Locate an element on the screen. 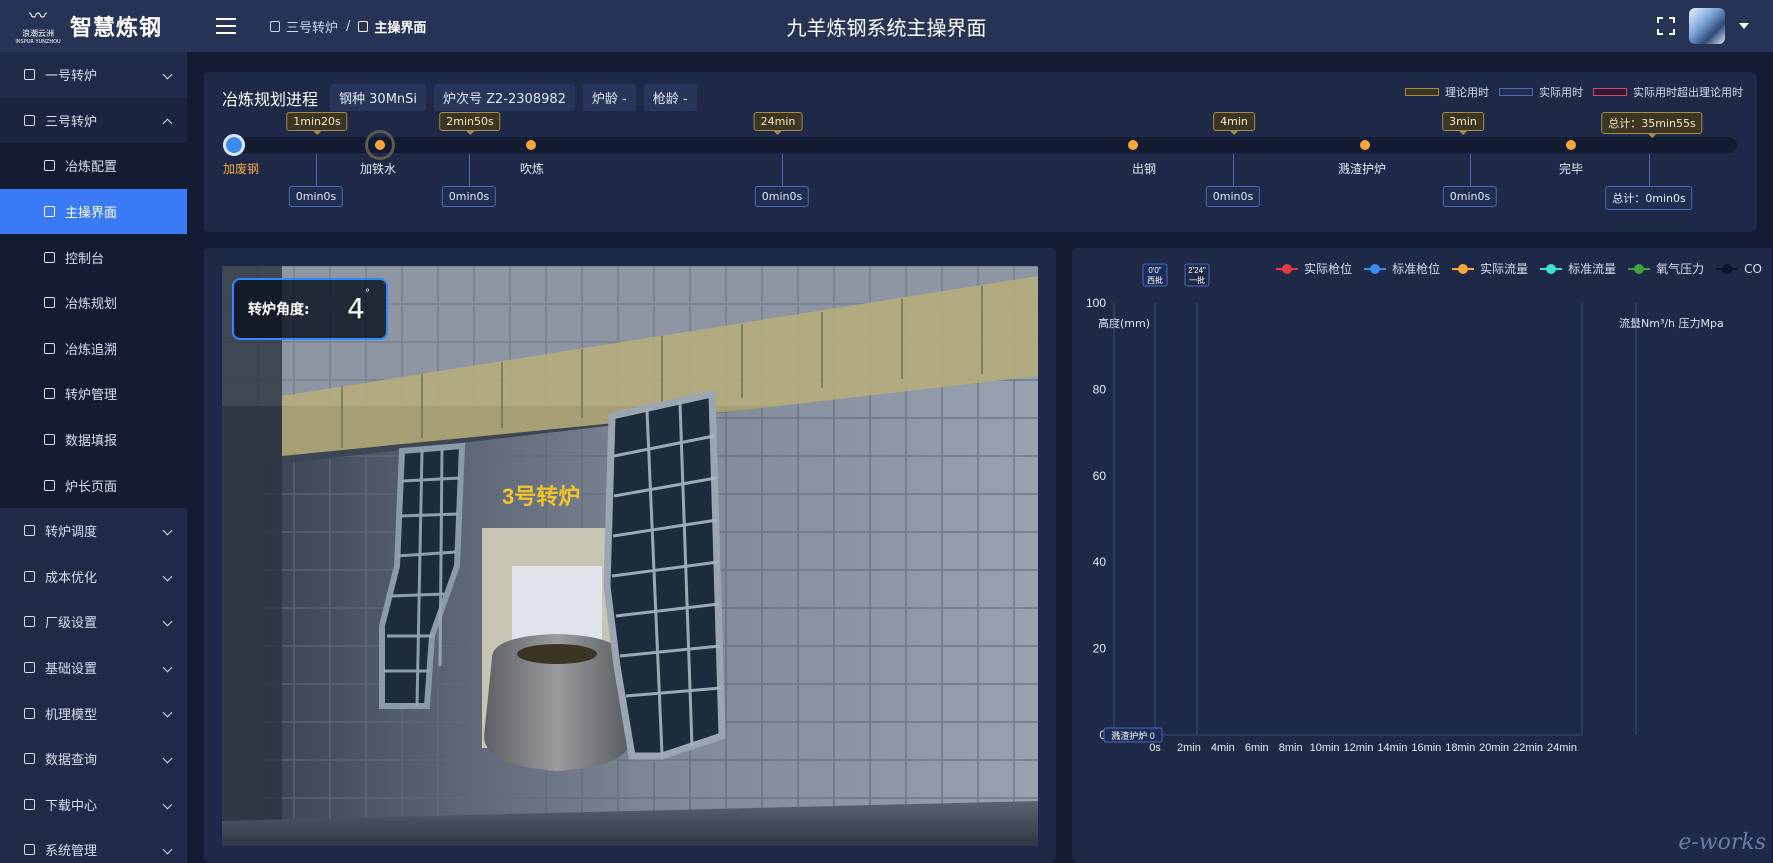 The height and width of the screenshot is (863, 1773). sidebar-item-smelting-config: 冶炼配置 is located at coordinates (93, 166).